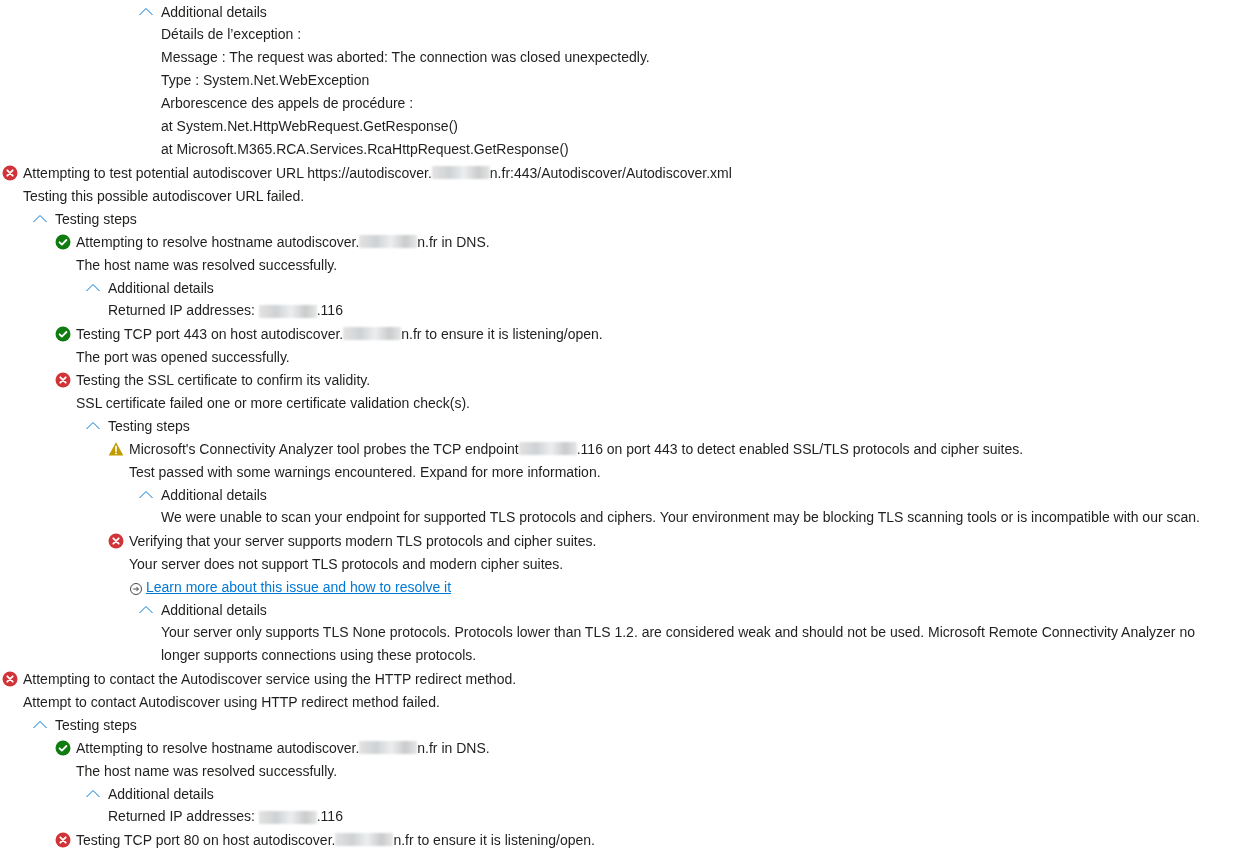 This screenshot has width=1239, height=854. Describe the element at coordinates (231, 701) in the screenshot. I see `step-result: Attempt to contact Autodiscover using HTTP redirect method failed.` at that location.